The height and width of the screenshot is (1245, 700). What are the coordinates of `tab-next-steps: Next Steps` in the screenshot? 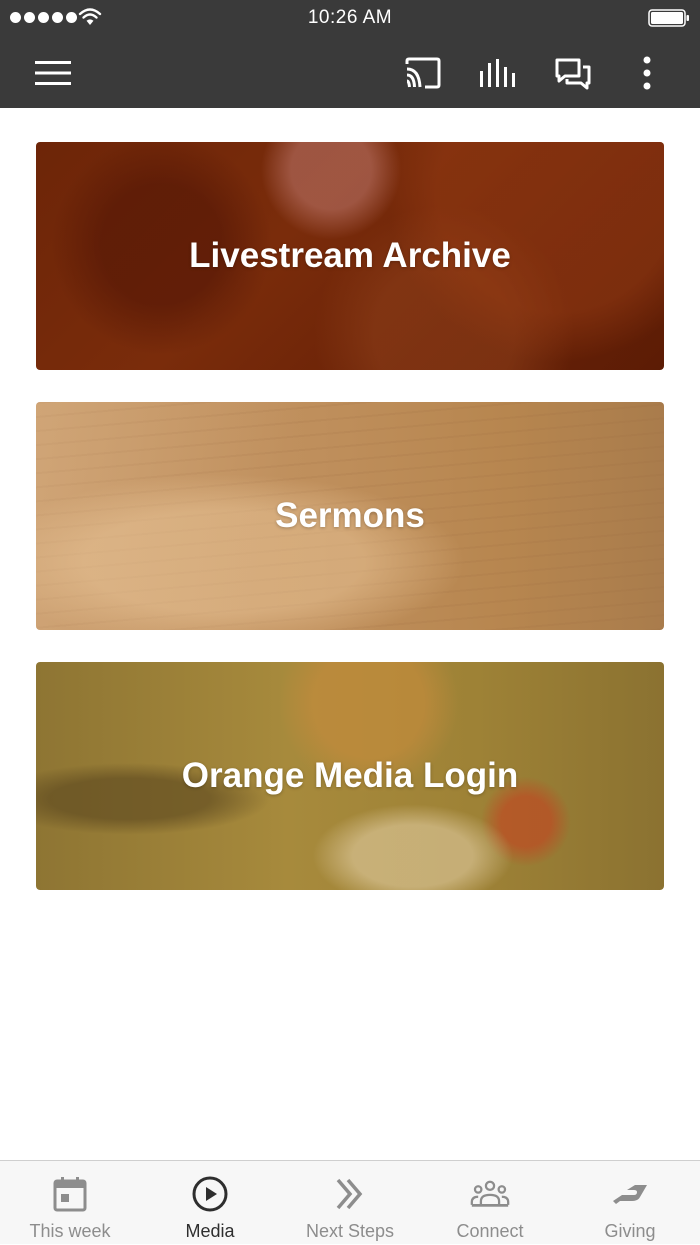 It's located at (350, 1203).